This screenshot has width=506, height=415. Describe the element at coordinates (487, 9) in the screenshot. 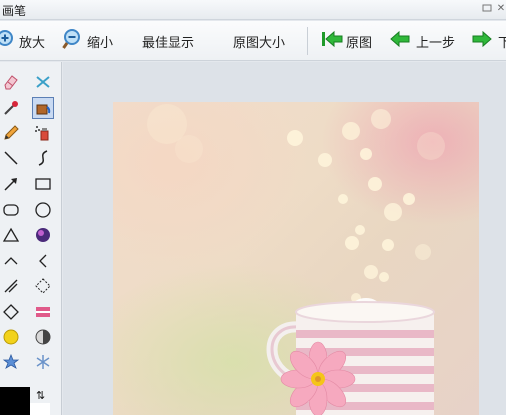

I see `restore-icon` at that location.